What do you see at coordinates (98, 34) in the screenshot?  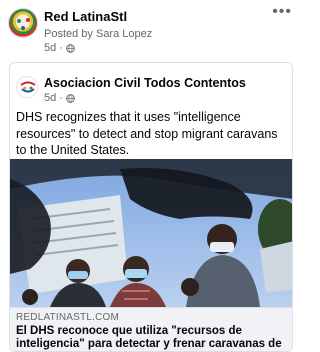 I see `posted-by-label: Posted by Sara Lopez` at bounding box center [98, 34].